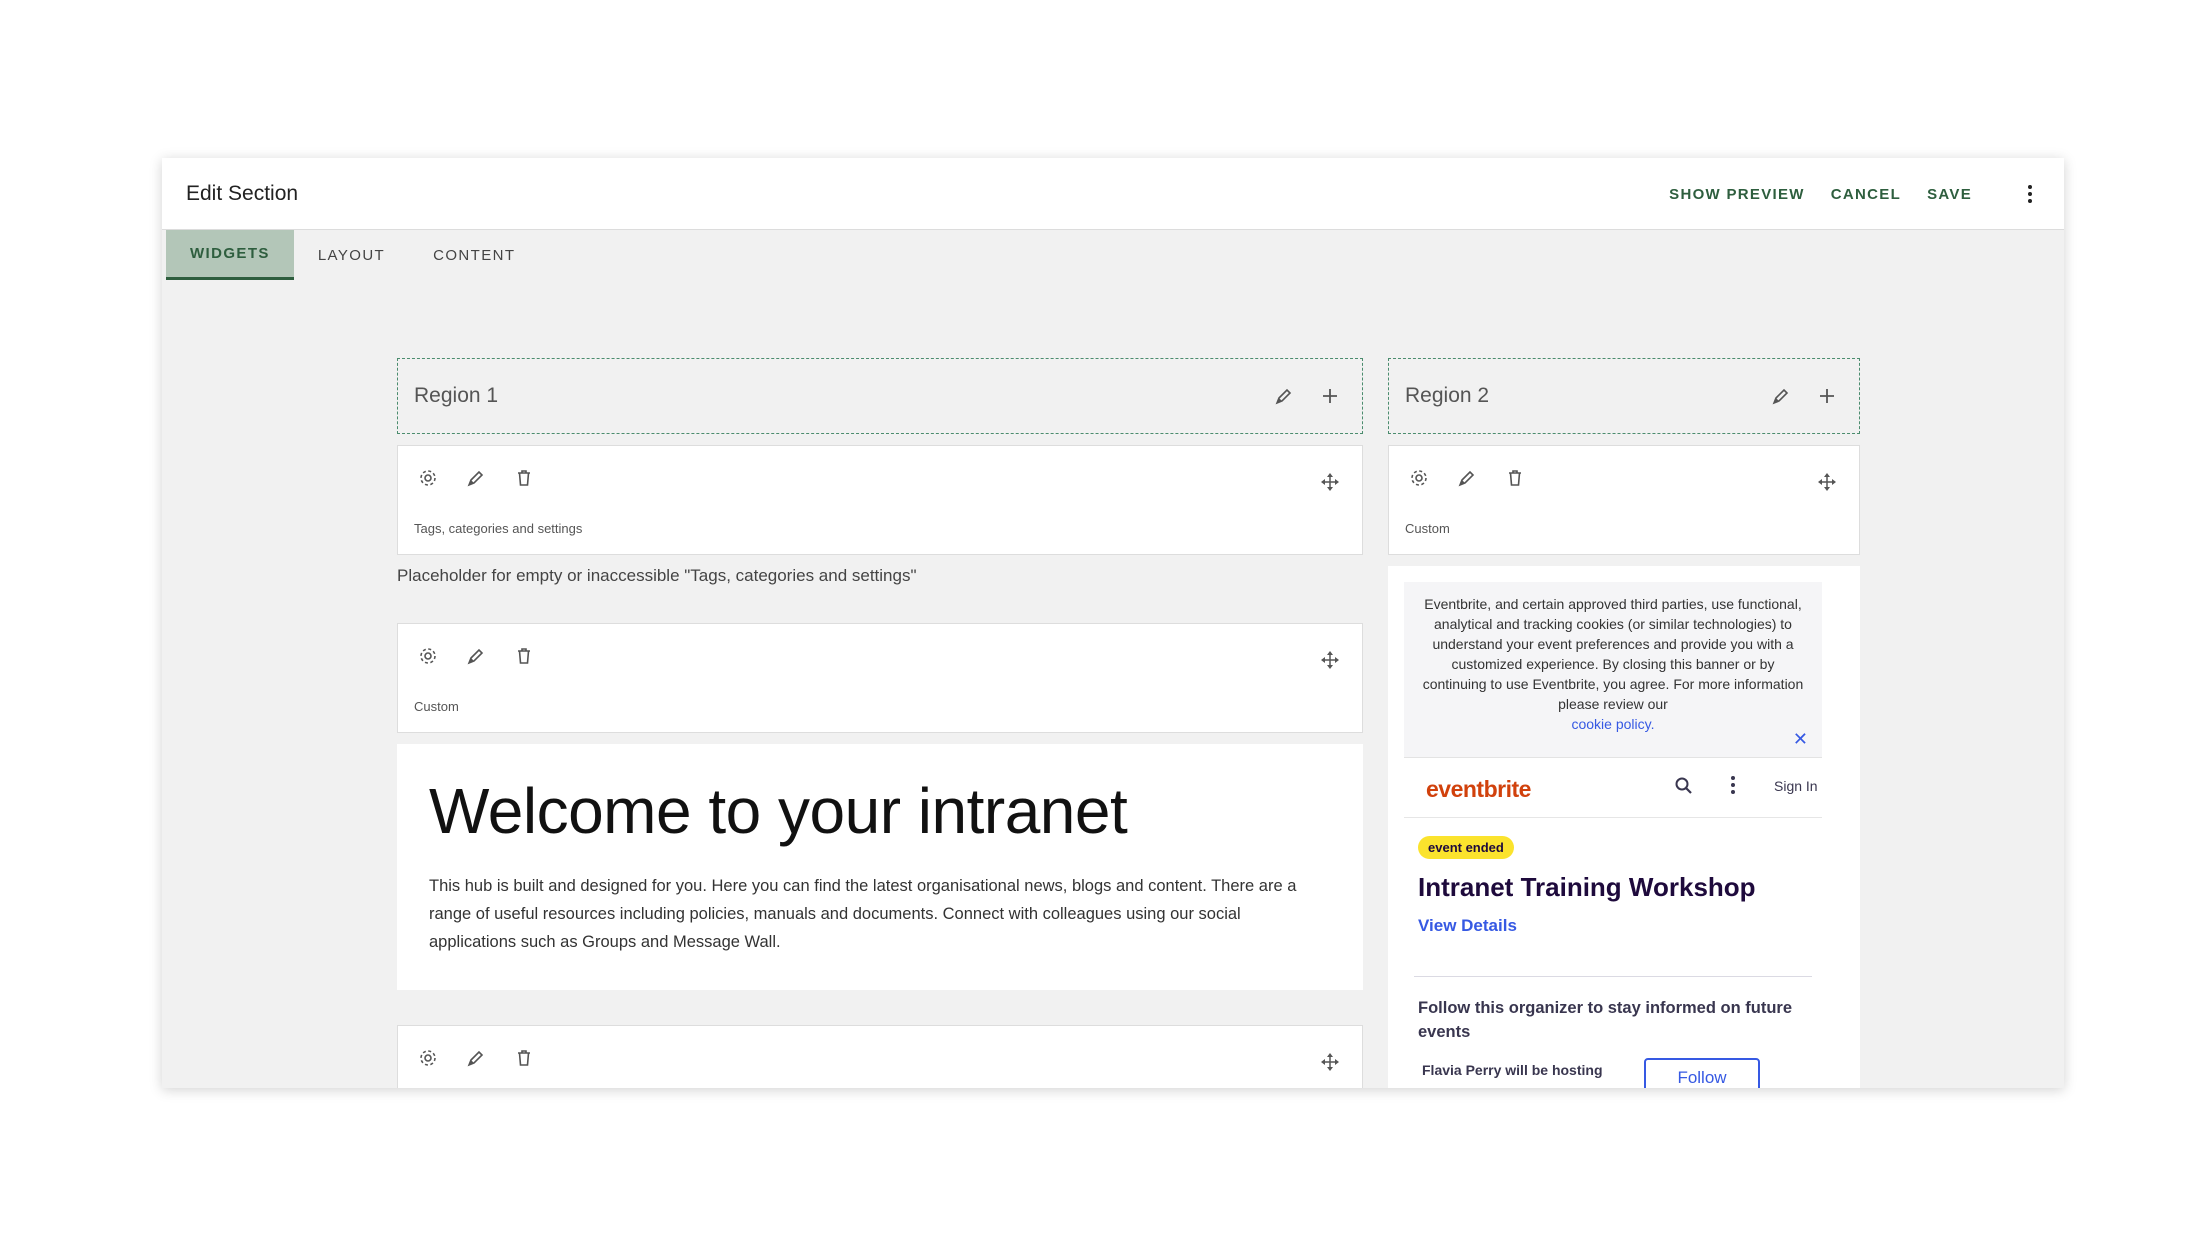 The width and height of the screenshot is (2208, 1235). I want to click on cookie-policy-link: cookie policy., so click(1612, 724).